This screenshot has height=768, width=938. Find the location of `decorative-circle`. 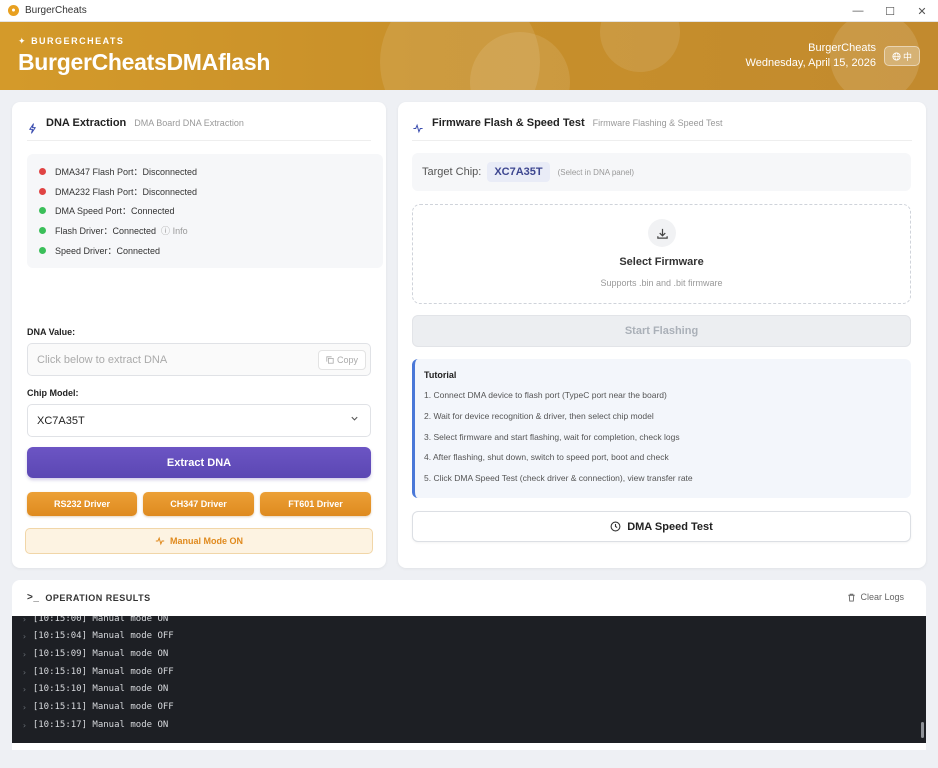

decorative-circle is located at coordinates (640, 47).